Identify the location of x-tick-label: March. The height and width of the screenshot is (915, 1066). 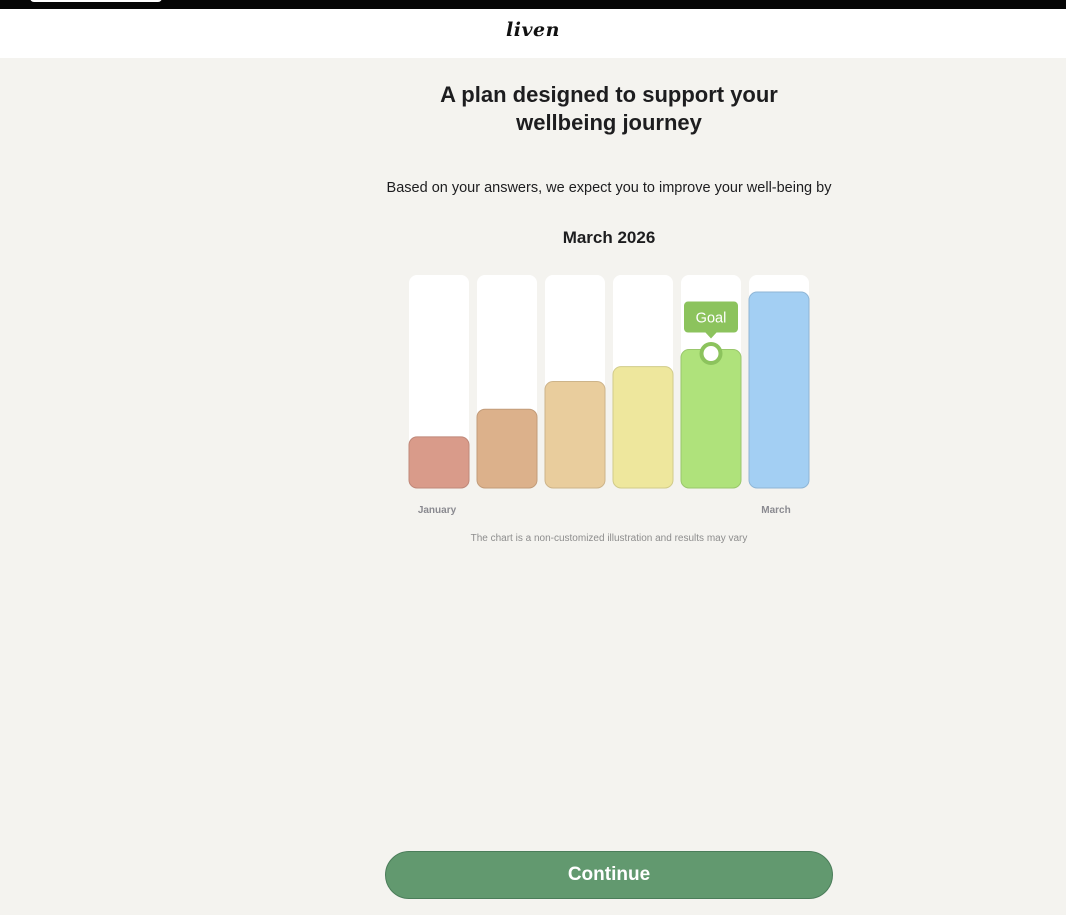
(775, 510).